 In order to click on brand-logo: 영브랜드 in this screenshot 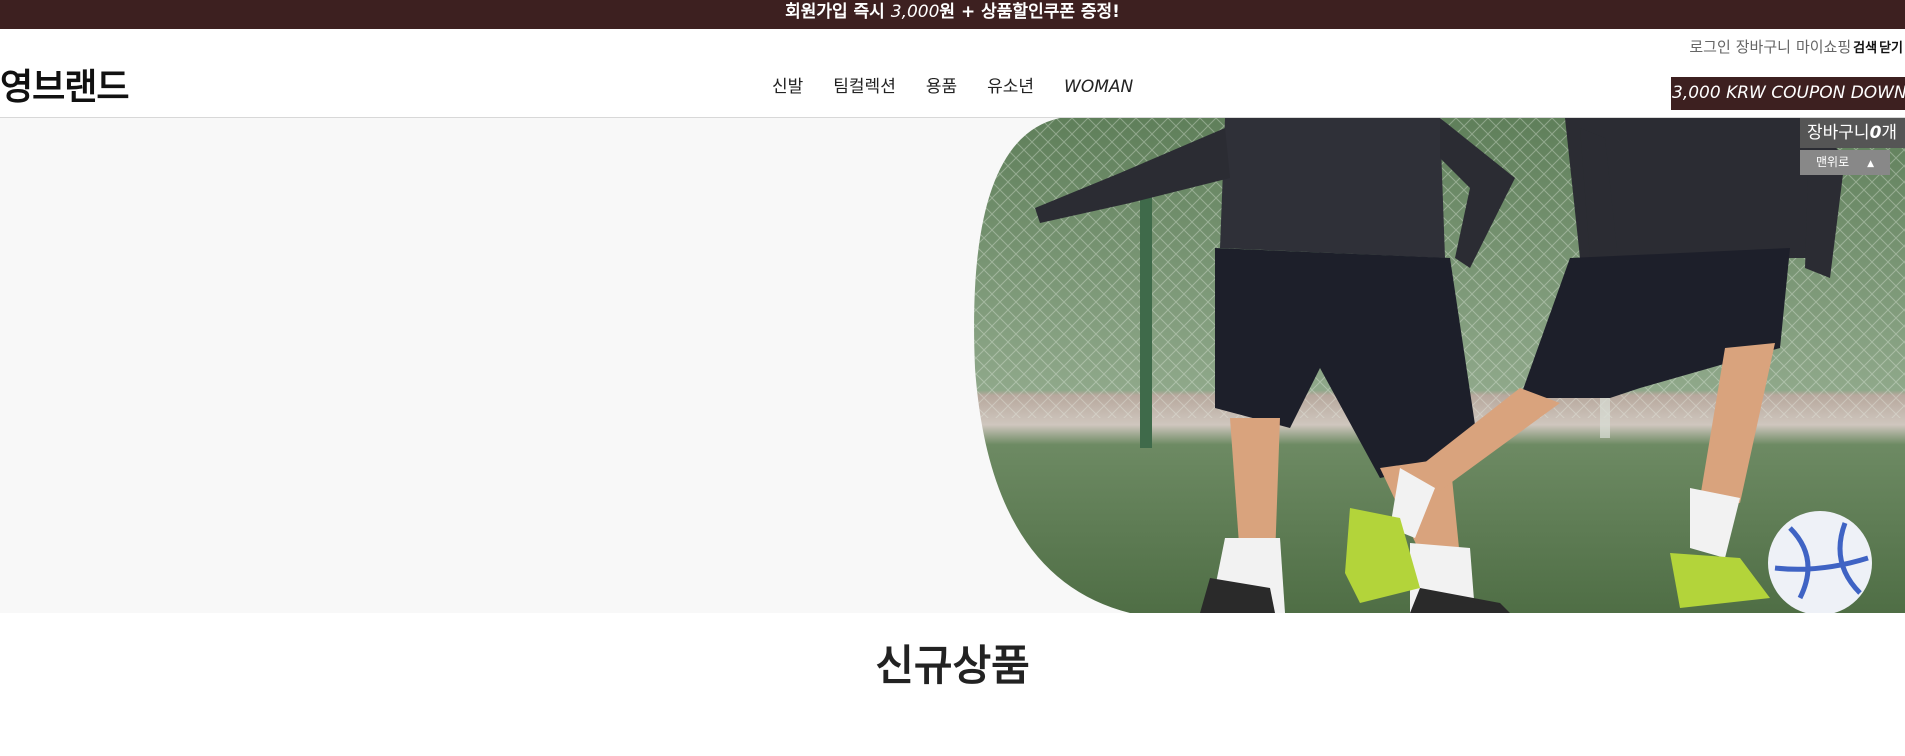, I will do `click(64, 88)`.